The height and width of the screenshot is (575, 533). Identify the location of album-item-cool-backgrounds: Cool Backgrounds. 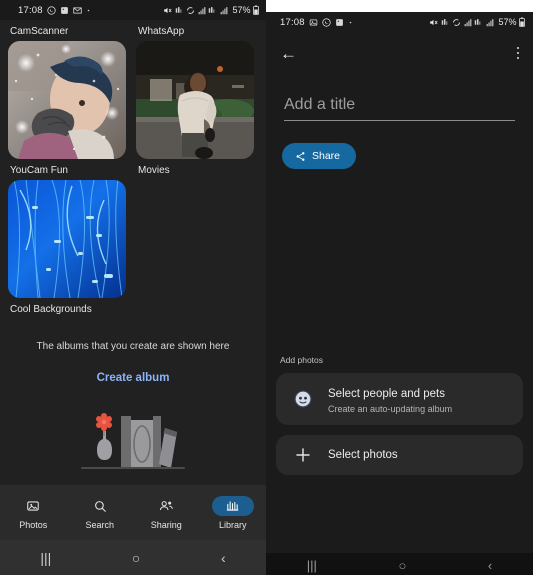
(67, 249).